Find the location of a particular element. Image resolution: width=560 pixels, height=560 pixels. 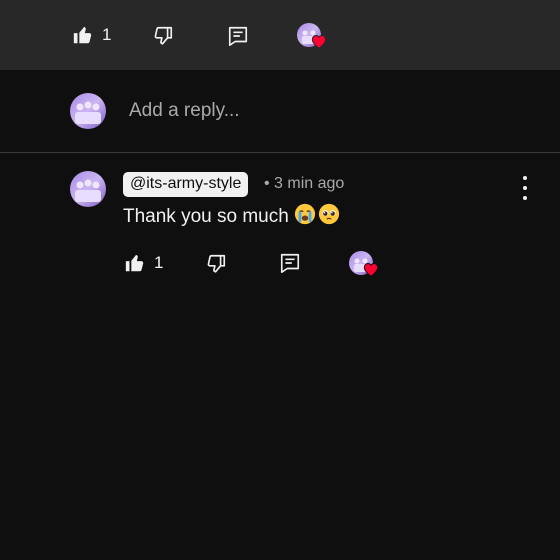

comment-timestamp: • 3 min ago is located at coordinates (304, 183).